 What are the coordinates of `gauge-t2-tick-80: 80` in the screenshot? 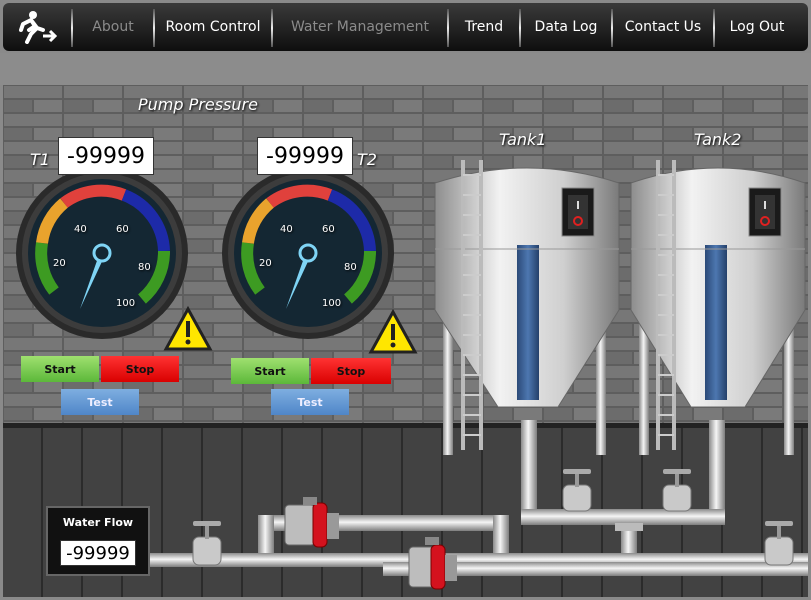 It's located at (350, 267).